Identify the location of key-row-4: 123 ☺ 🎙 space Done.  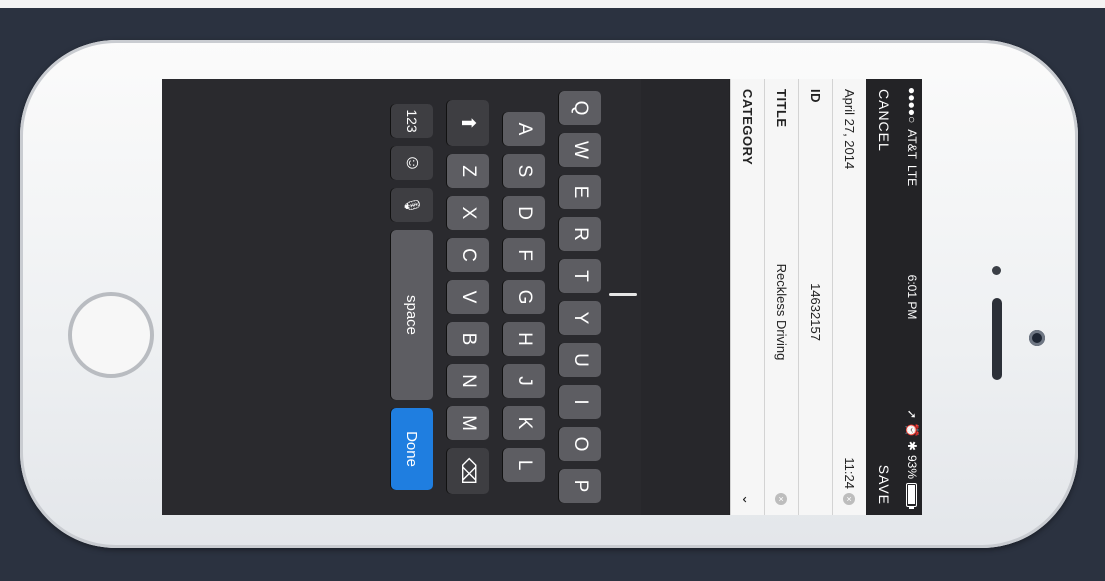
(412, 297).